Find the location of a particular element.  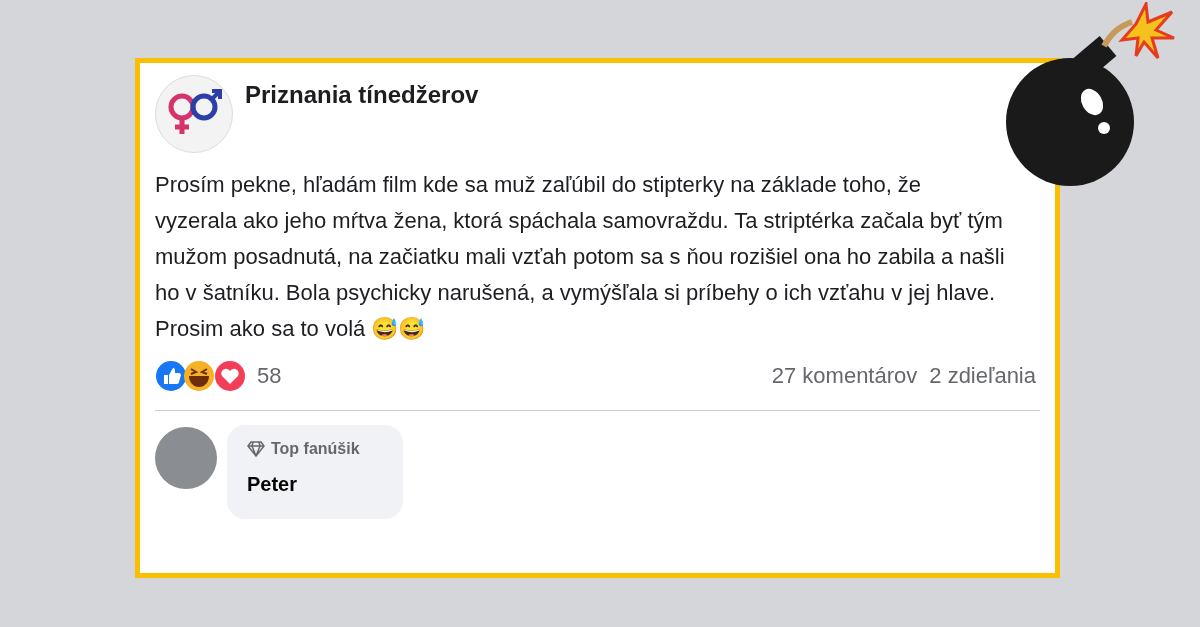

top-fan-label: Top fanúšik is located at coordinates (315, 449).